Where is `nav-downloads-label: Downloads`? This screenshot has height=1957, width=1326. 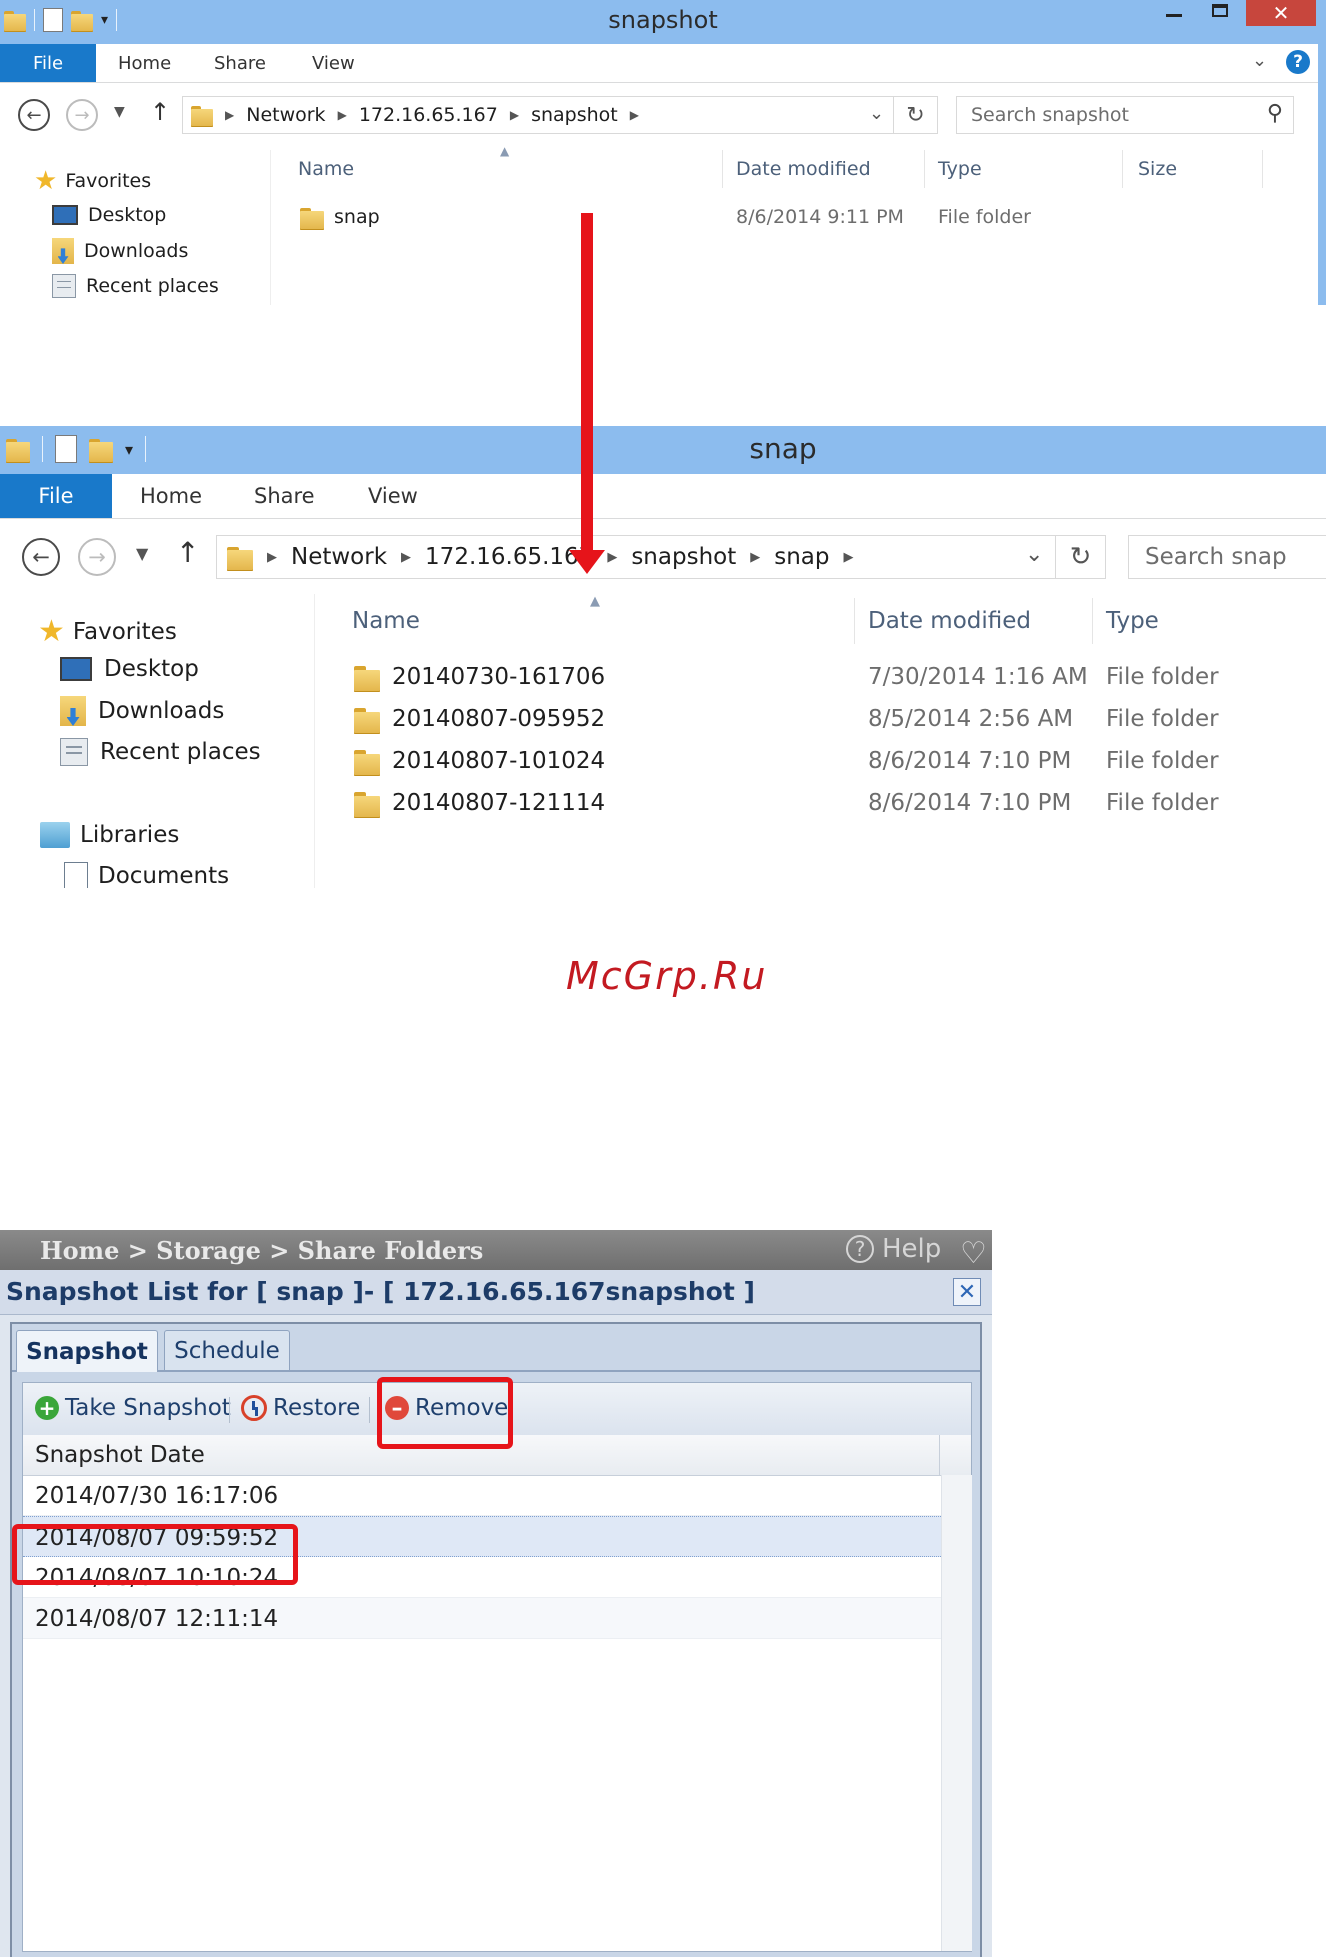 nav-downloads-label: Downloads is located at coordinates (136, 251).